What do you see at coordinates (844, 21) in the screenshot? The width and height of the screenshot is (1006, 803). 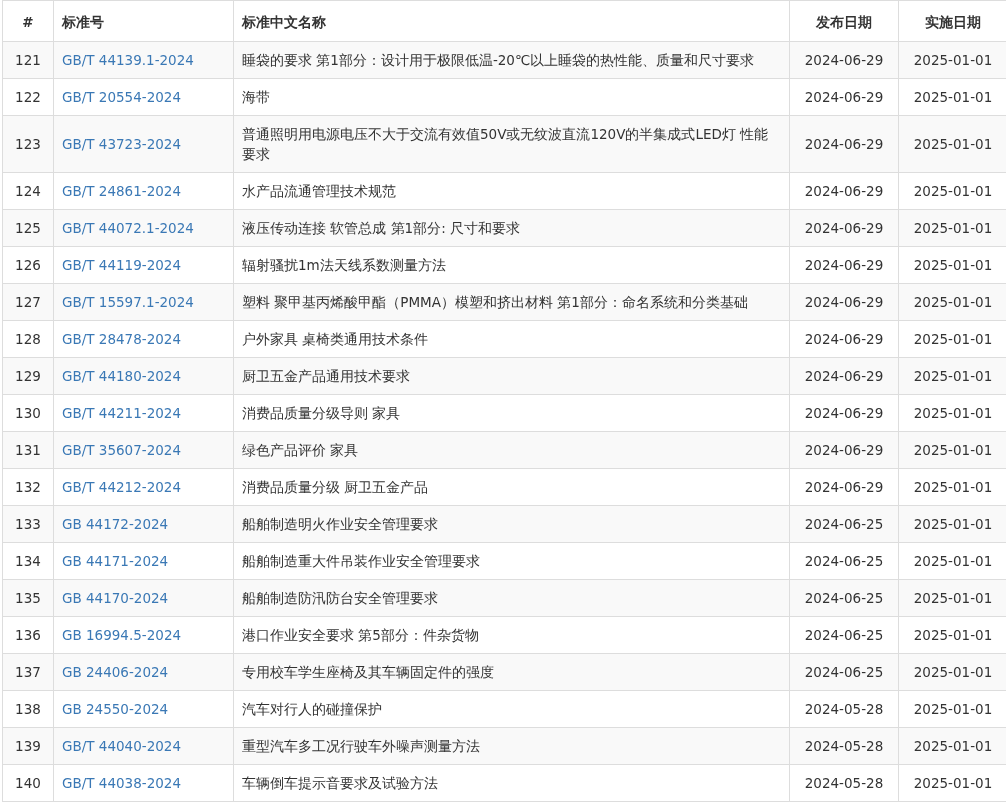 I see `column-header: 发布日期` at bounding box center [844, 21].